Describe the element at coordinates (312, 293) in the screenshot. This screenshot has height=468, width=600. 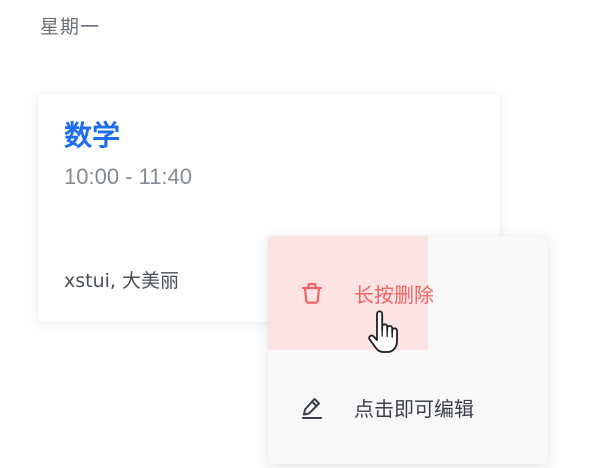
I see `trash-icon` at that location.